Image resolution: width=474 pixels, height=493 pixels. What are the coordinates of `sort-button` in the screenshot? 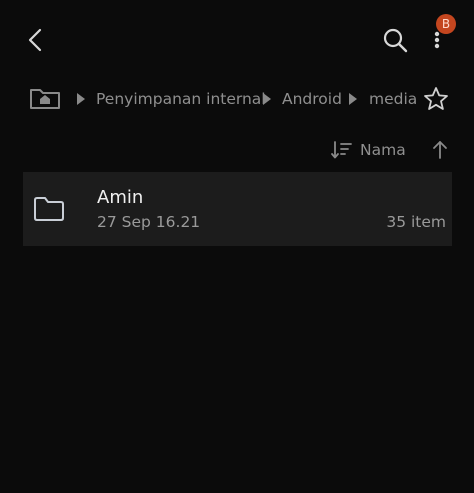 It's located at (342, 150).